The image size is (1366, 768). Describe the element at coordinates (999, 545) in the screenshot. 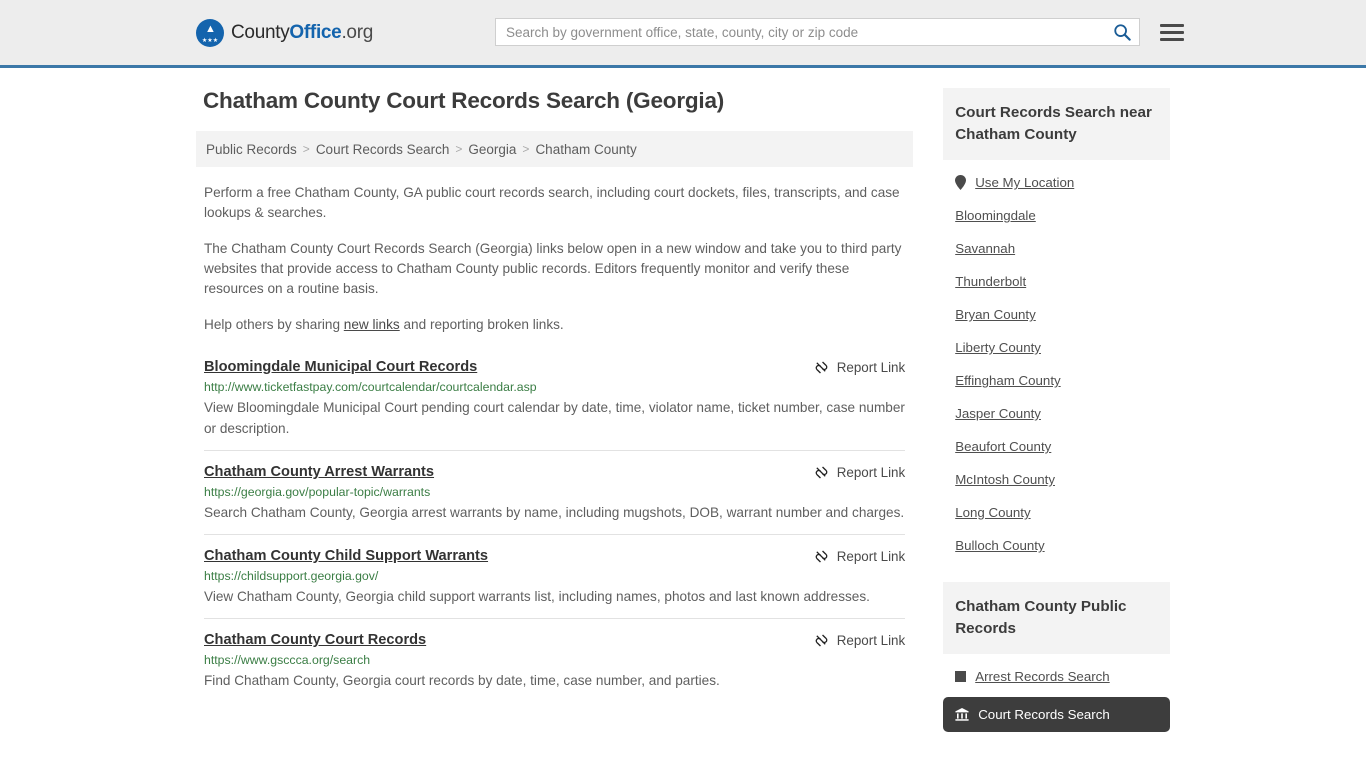

I see `sidebar-link: Bulloch County` at that location.